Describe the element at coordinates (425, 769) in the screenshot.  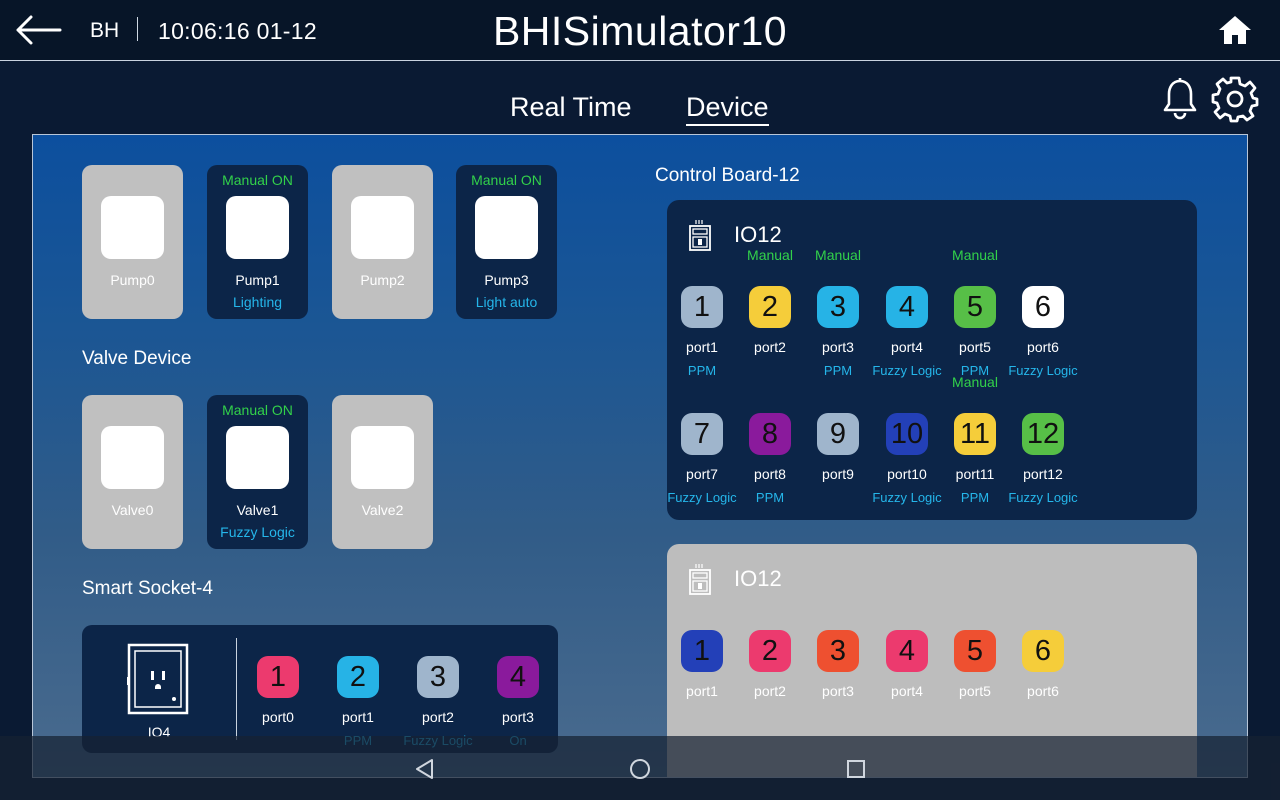
I see `back-triangle-icon` at that location.